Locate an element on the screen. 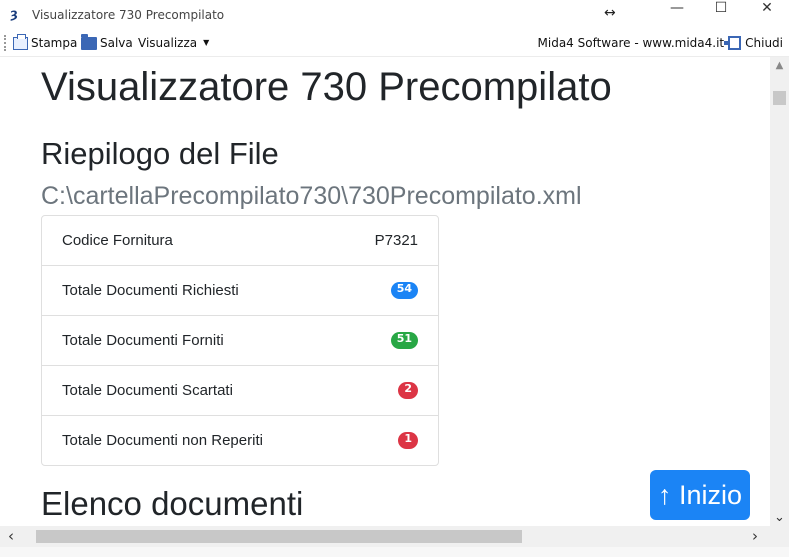  list-item: Totale Documenti non Reperiti 1 is located at coordinates (240, 440).